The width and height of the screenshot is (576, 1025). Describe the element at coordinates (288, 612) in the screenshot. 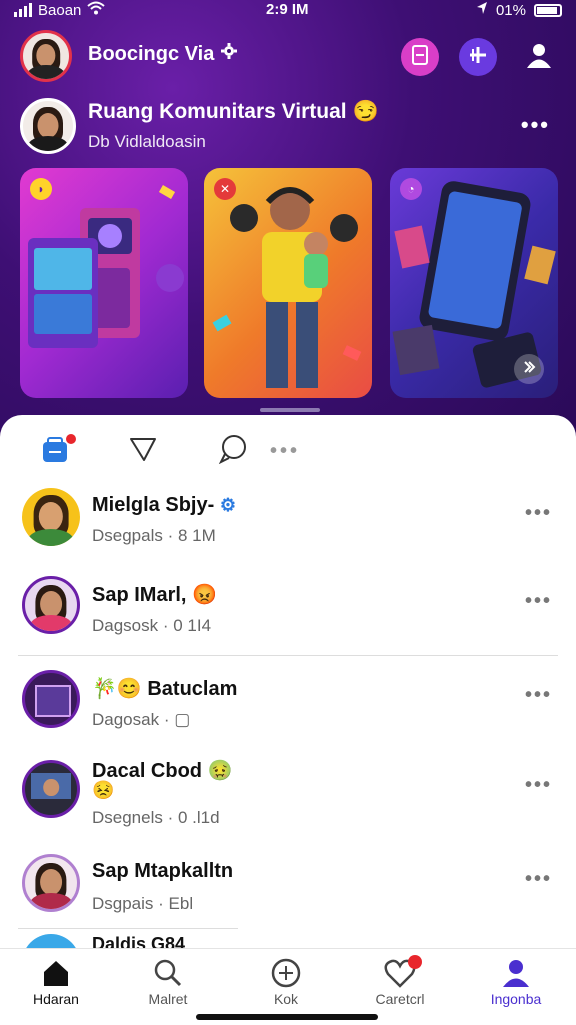

I see `chat-row: Sap IMarl, 😡 Dagsosk · 0 1I4 •••` at that location.